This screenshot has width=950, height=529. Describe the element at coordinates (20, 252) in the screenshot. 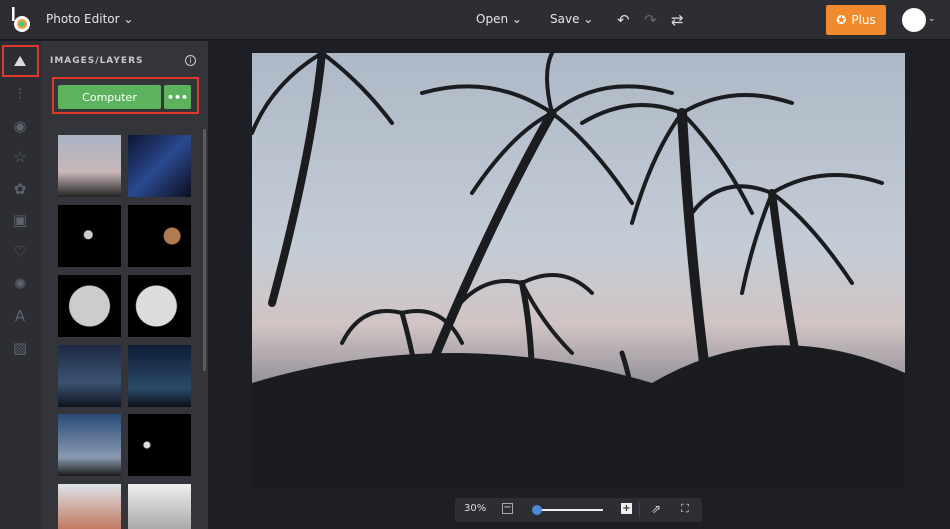

I see `heart-icon: ♡` at that location.